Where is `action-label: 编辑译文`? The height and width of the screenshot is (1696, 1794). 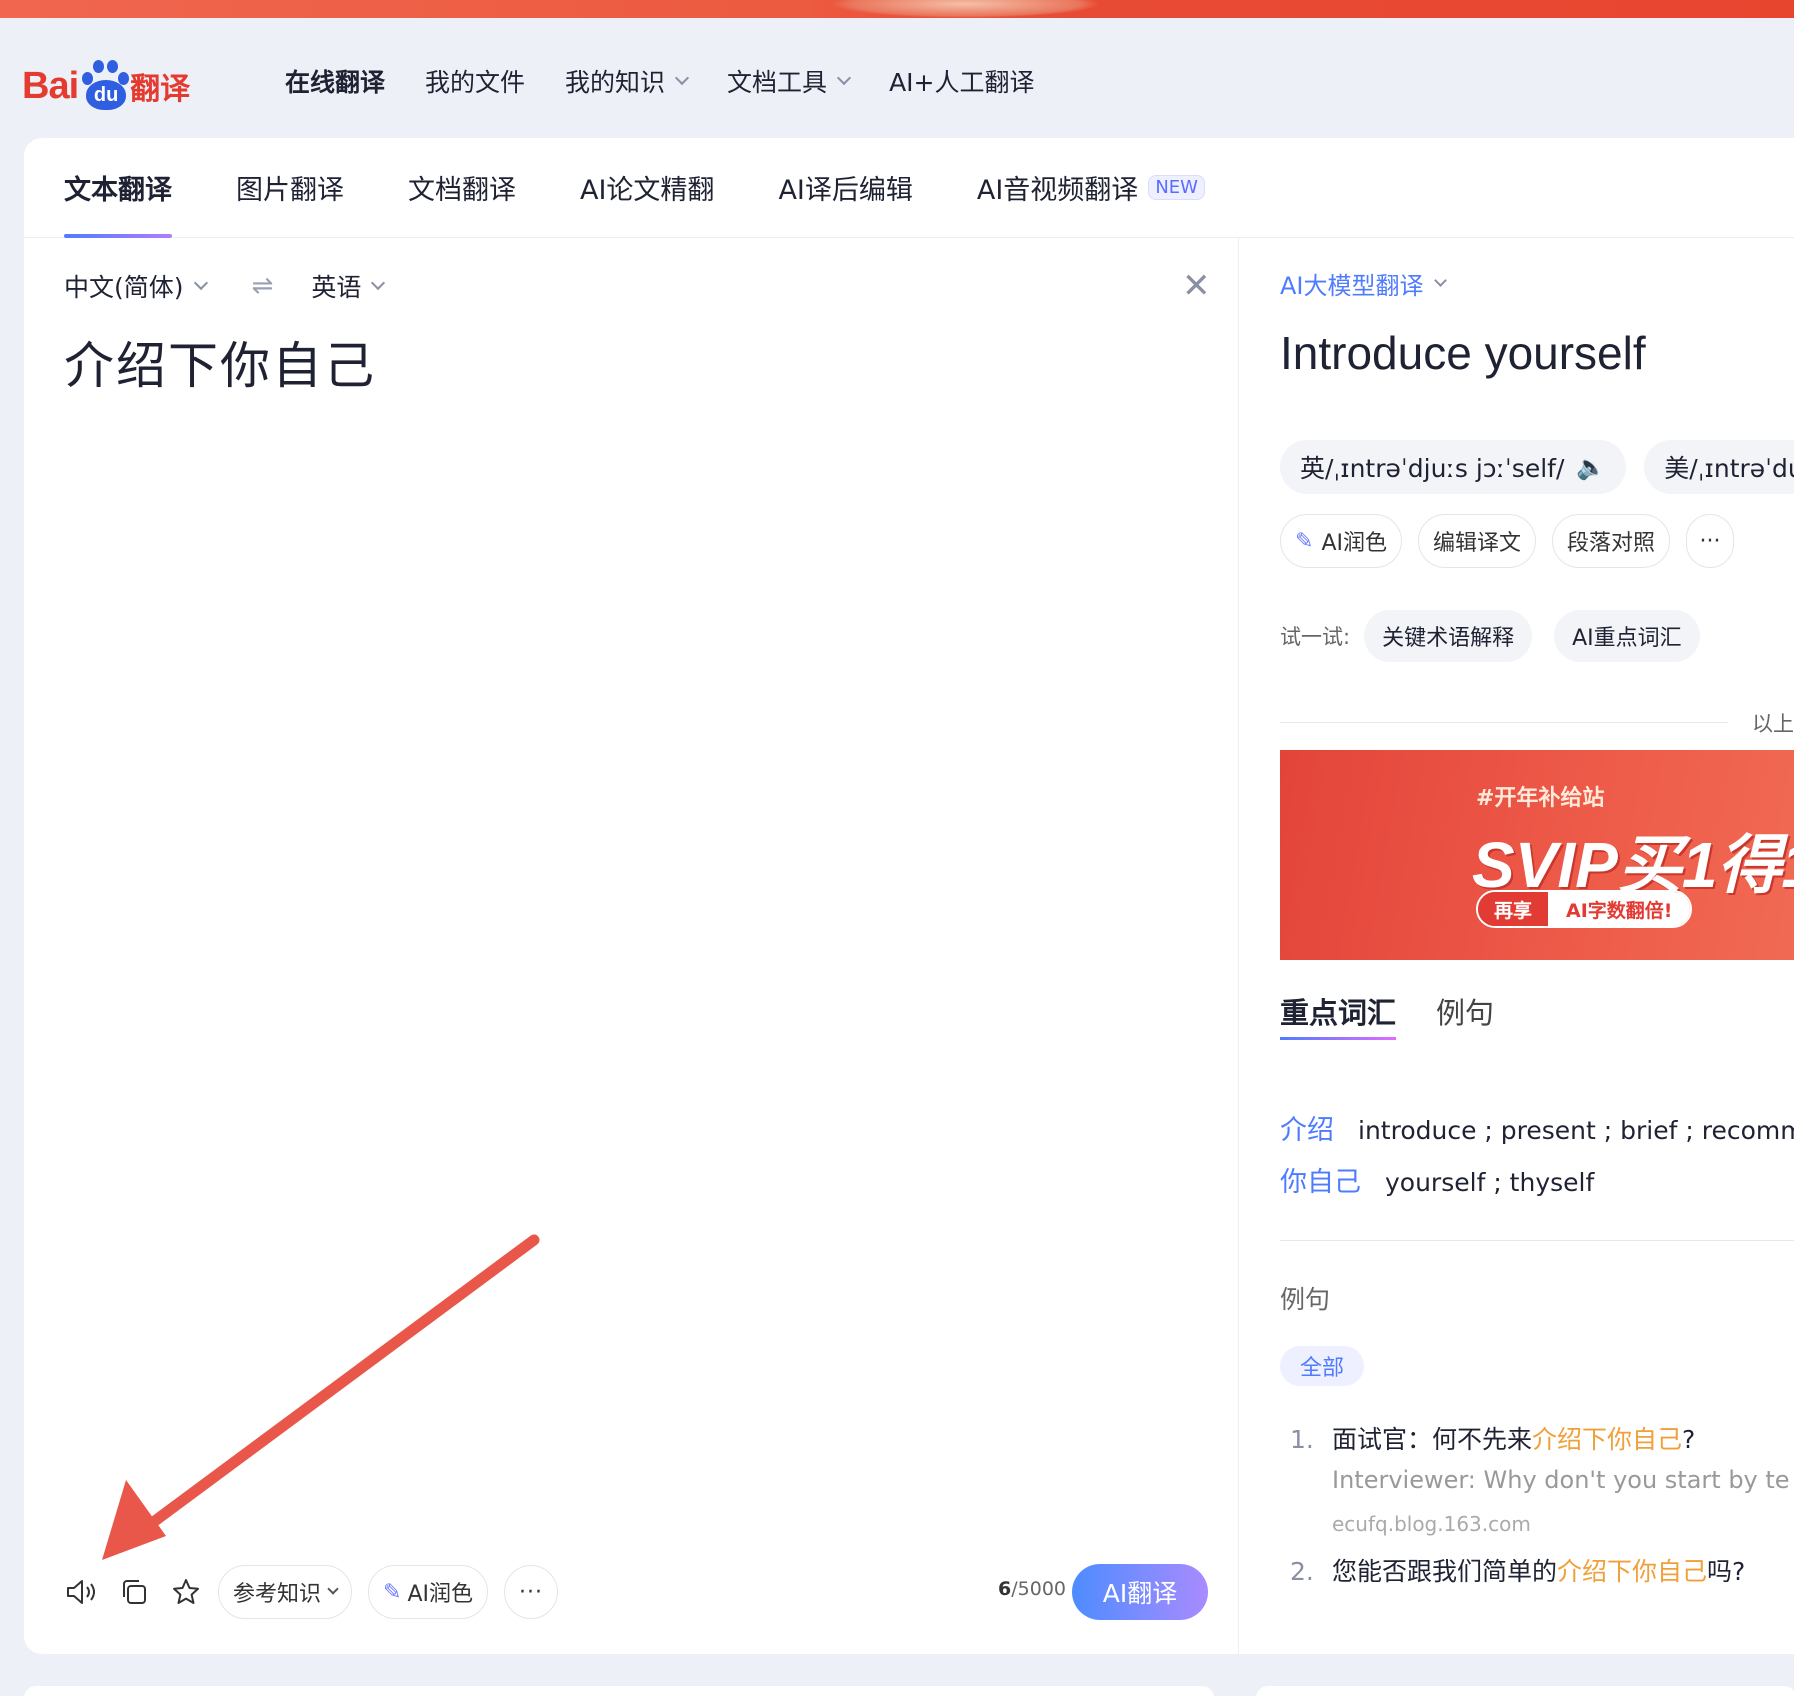 action-label: 编辑译文 is located at coordinates (1476, 543).